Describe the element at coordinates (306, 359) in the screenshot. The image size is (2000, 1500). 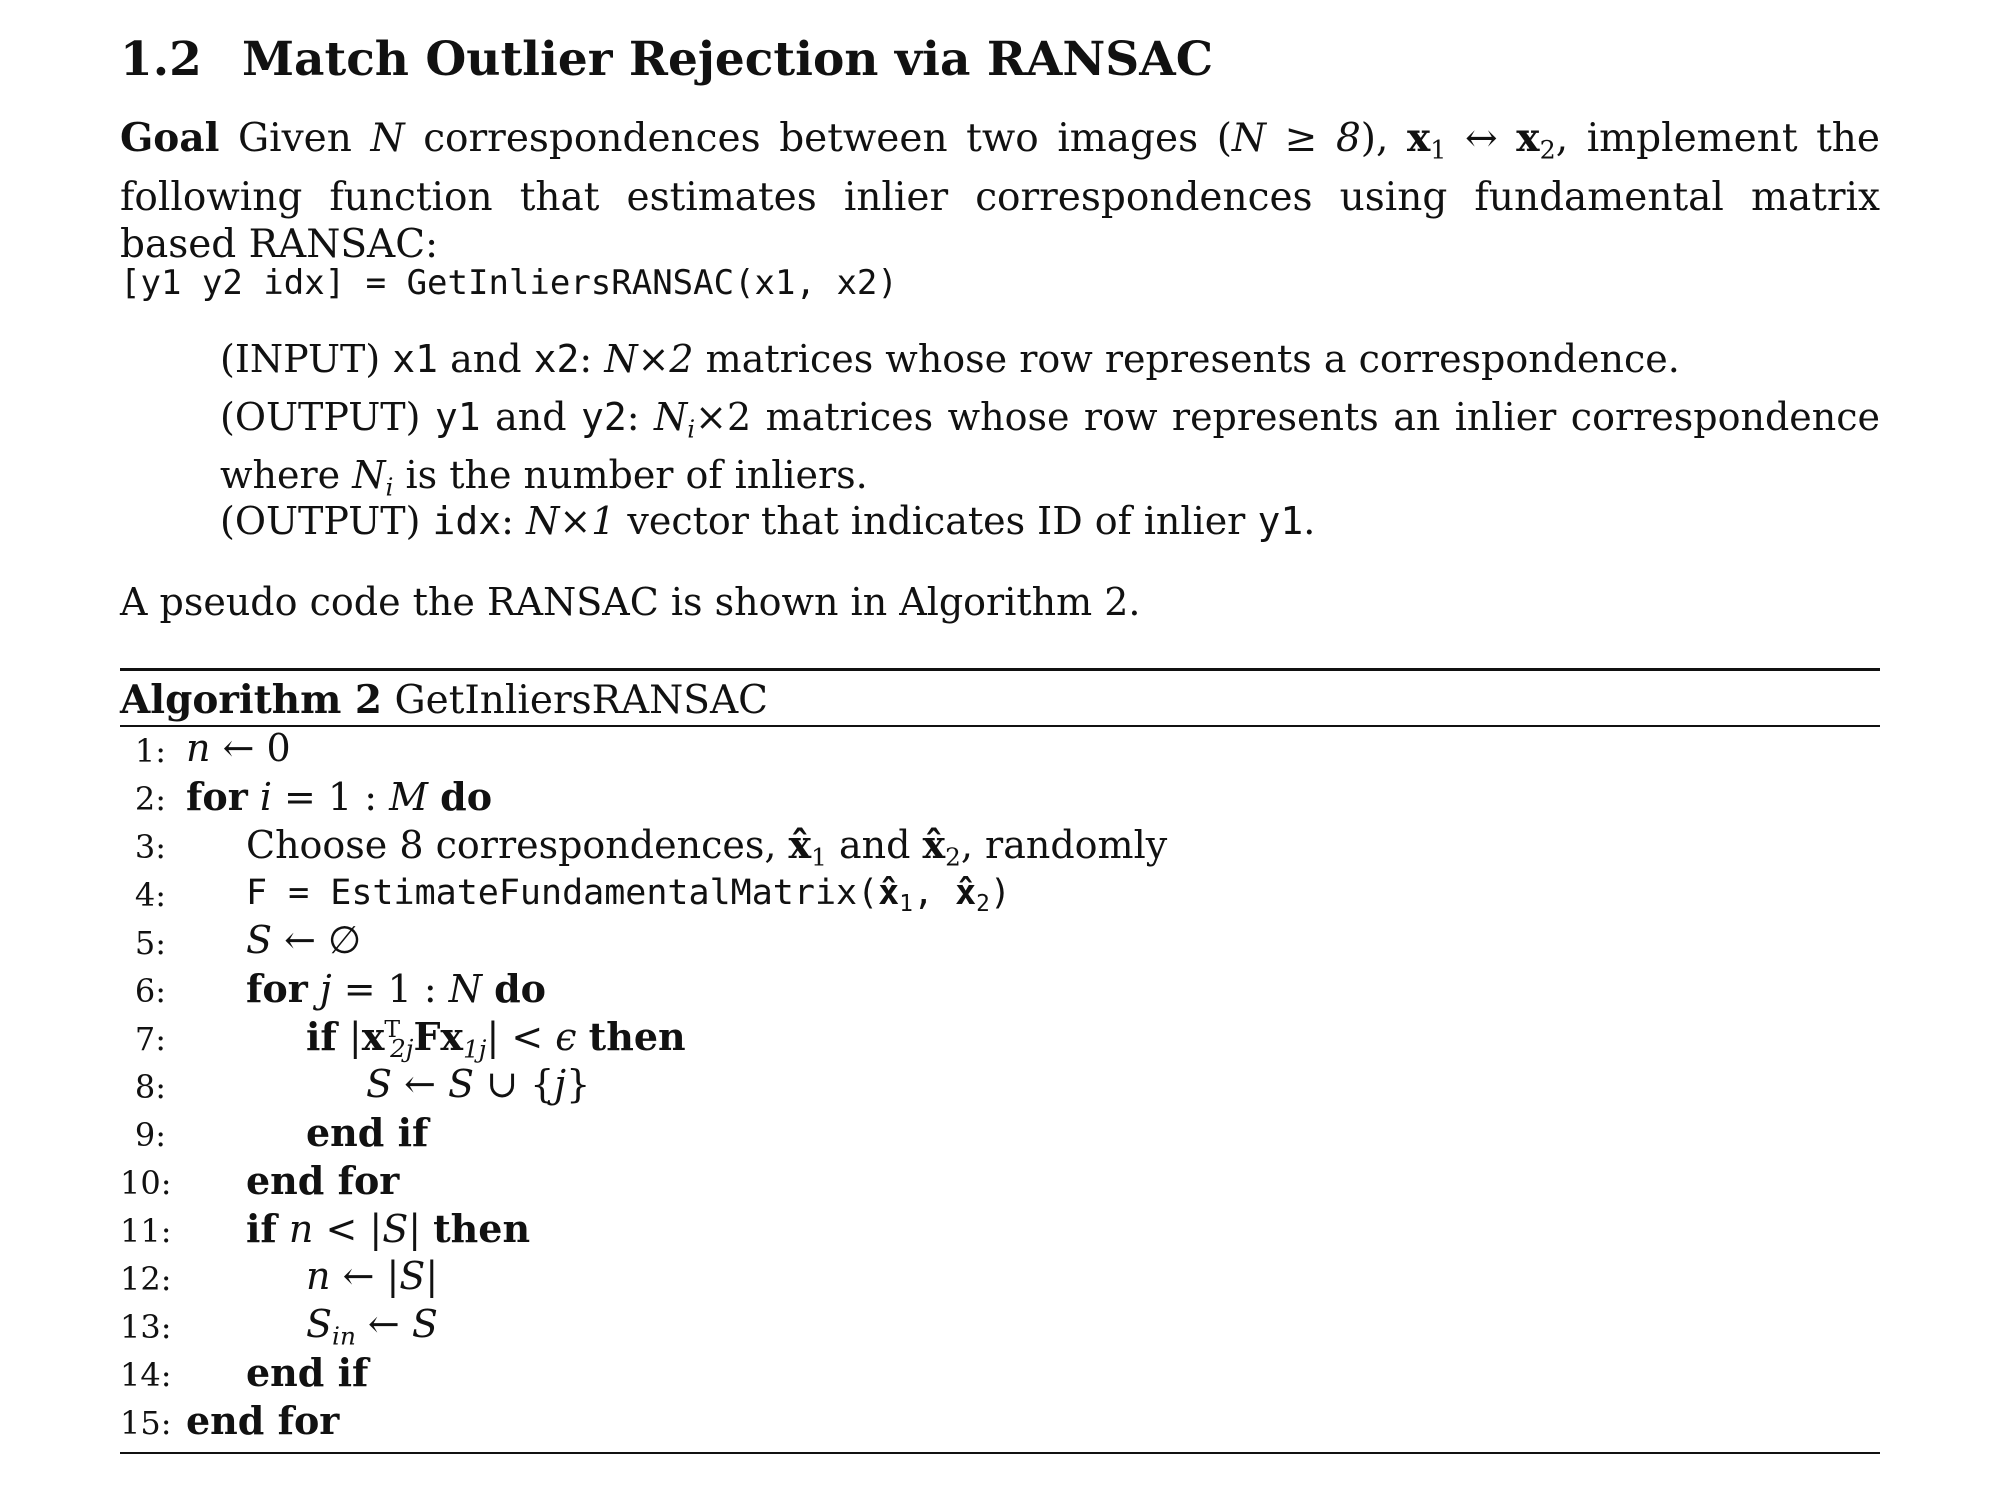
I see `param-prefix: (INPUT)` at that location.